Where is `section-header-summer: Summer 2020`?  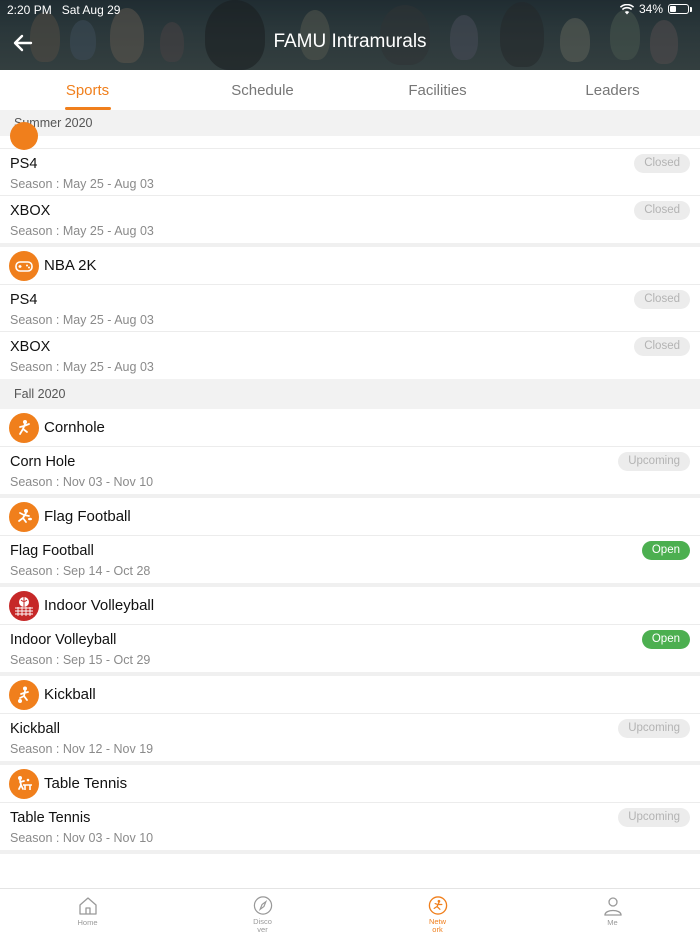
section-header-summer: Summer 2020 is located at coordinates (350, 123).